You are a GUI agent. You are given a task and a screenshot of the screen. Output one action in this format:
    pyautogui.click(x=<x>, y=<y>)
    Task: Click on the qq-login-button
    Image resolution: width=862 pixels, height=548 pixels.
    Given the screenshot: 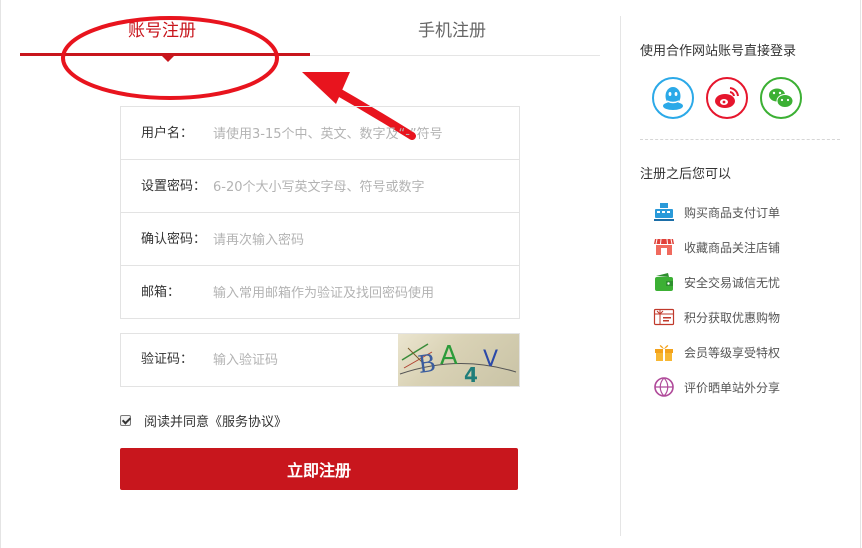 What is the action you would take?
    pyautogui.click(x=673, y=98)
    